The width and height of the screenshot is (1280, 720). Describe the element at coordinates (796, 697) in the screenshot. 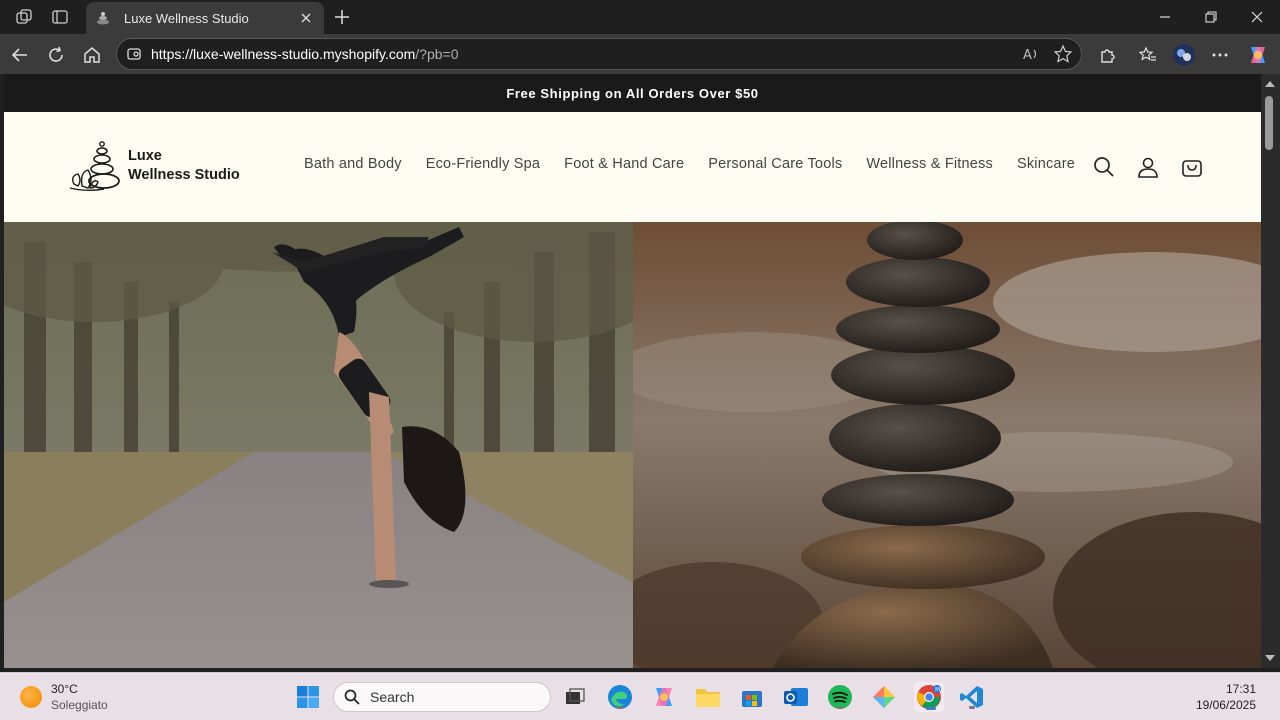

I see `outlook-icon` at that location.